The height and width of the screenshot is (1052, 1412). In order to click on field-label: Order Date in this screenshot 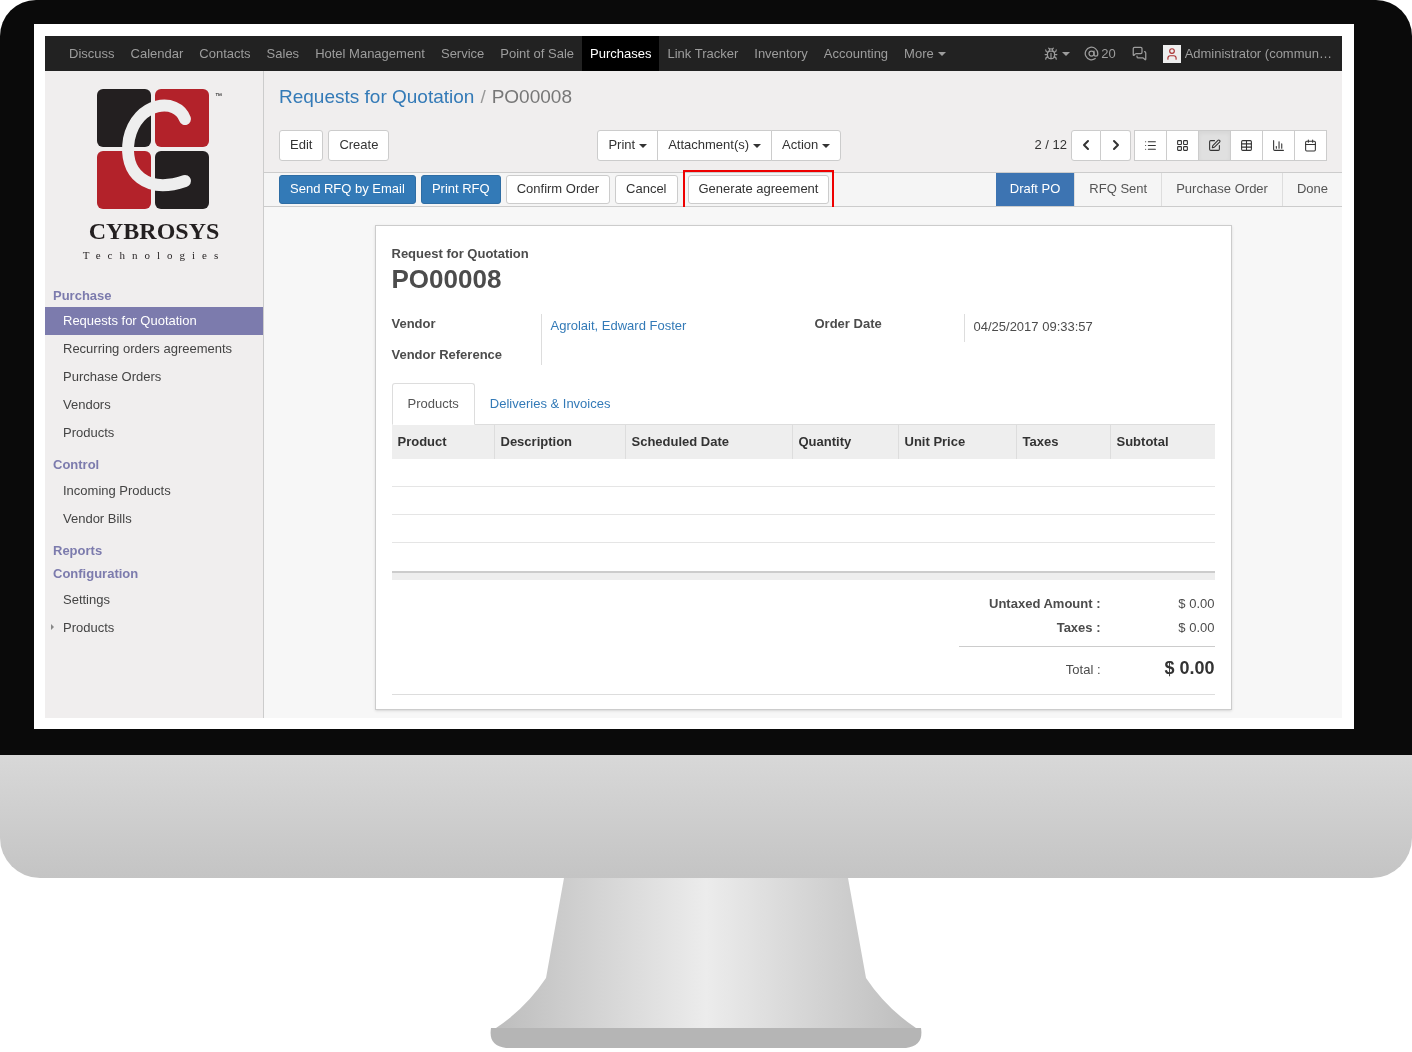, I will do `click(889, 327)`.